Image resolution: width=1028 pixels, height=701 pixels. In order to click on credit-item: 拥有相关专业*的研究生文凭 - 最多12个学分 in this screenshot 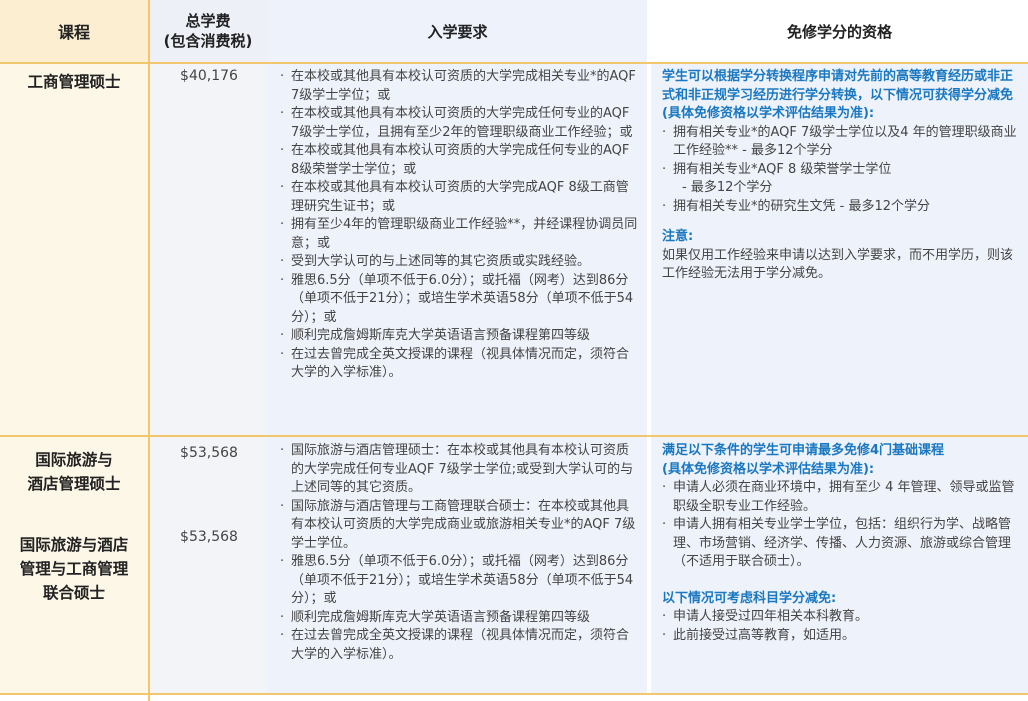, I will do `click(843, 207)`.